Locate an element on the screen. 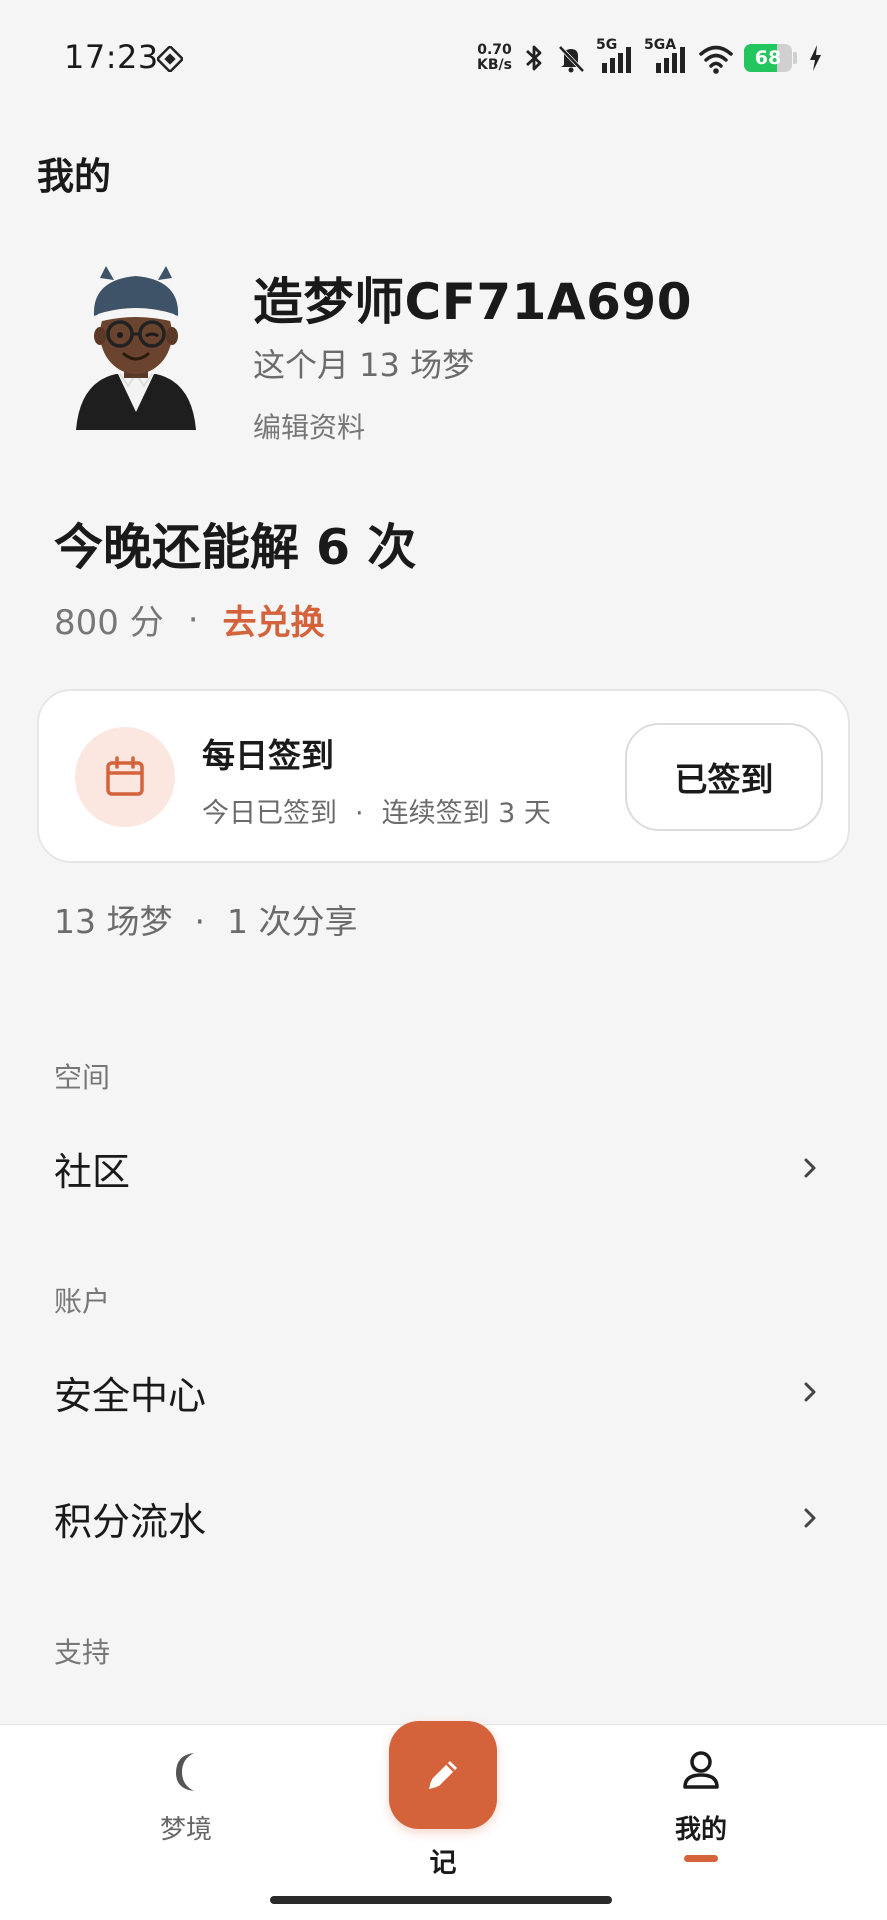 The image size is (887, 1920). signal-5ga: 5GA is located at coordinates (666, 56).